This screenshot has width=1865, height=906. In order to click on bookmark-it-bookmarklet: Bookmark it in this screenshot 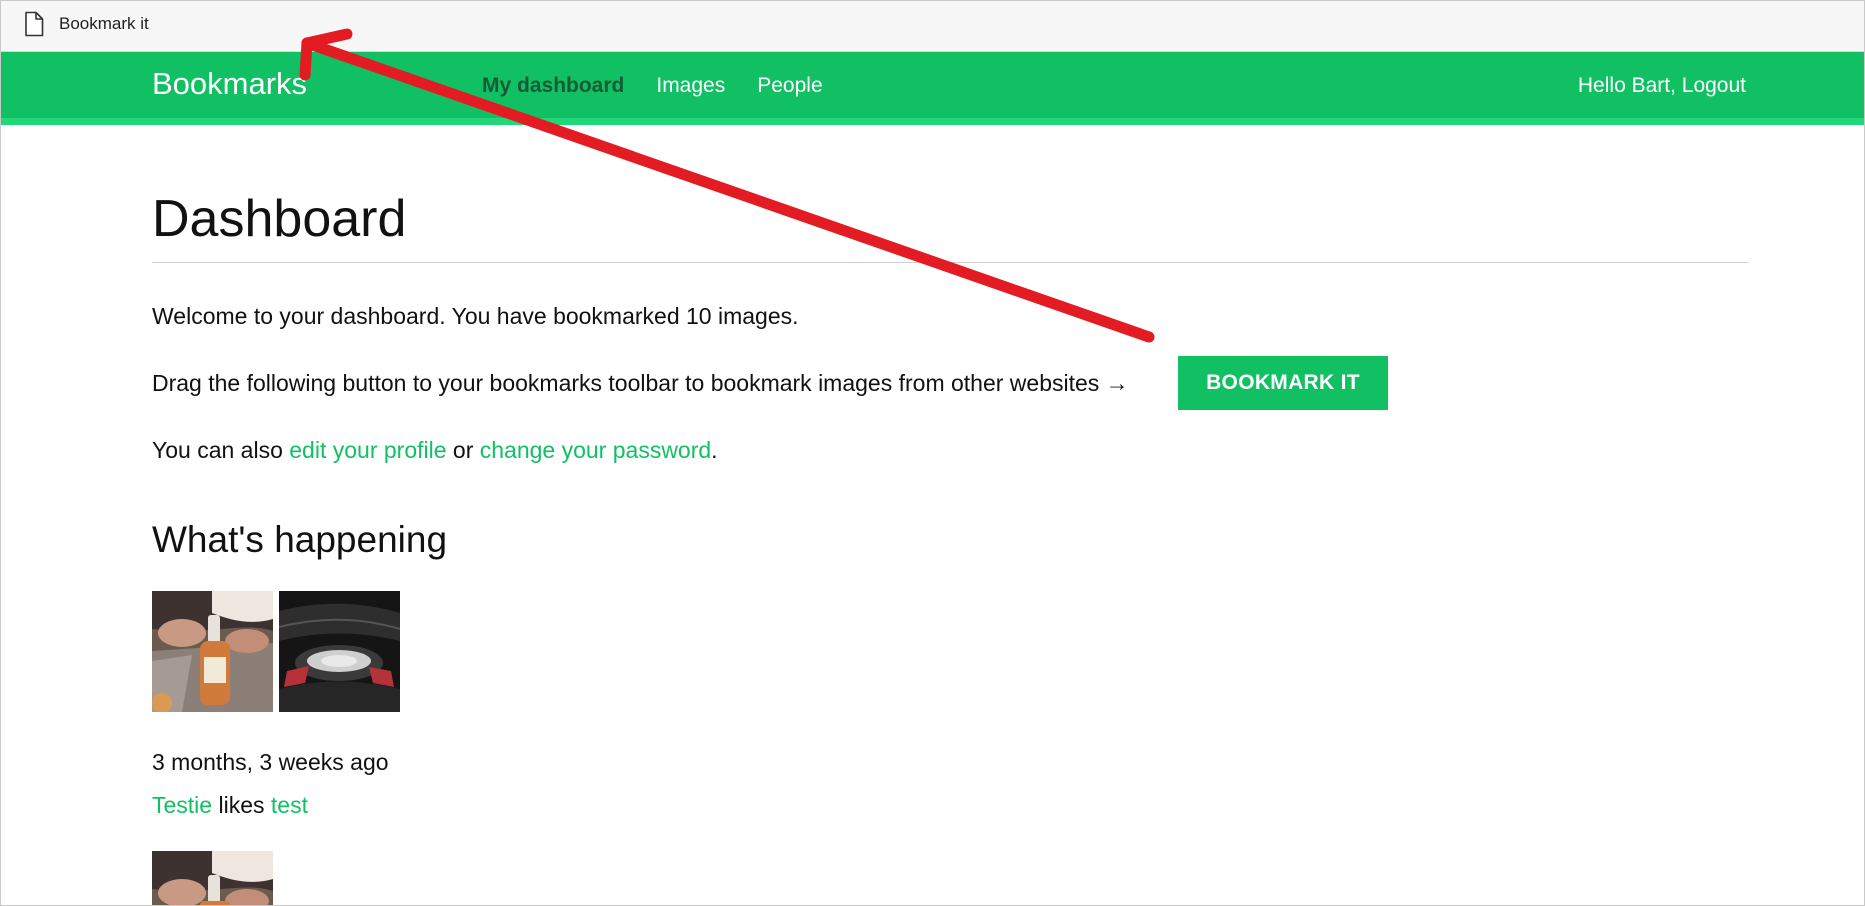, I will do `click(86, 24)`.